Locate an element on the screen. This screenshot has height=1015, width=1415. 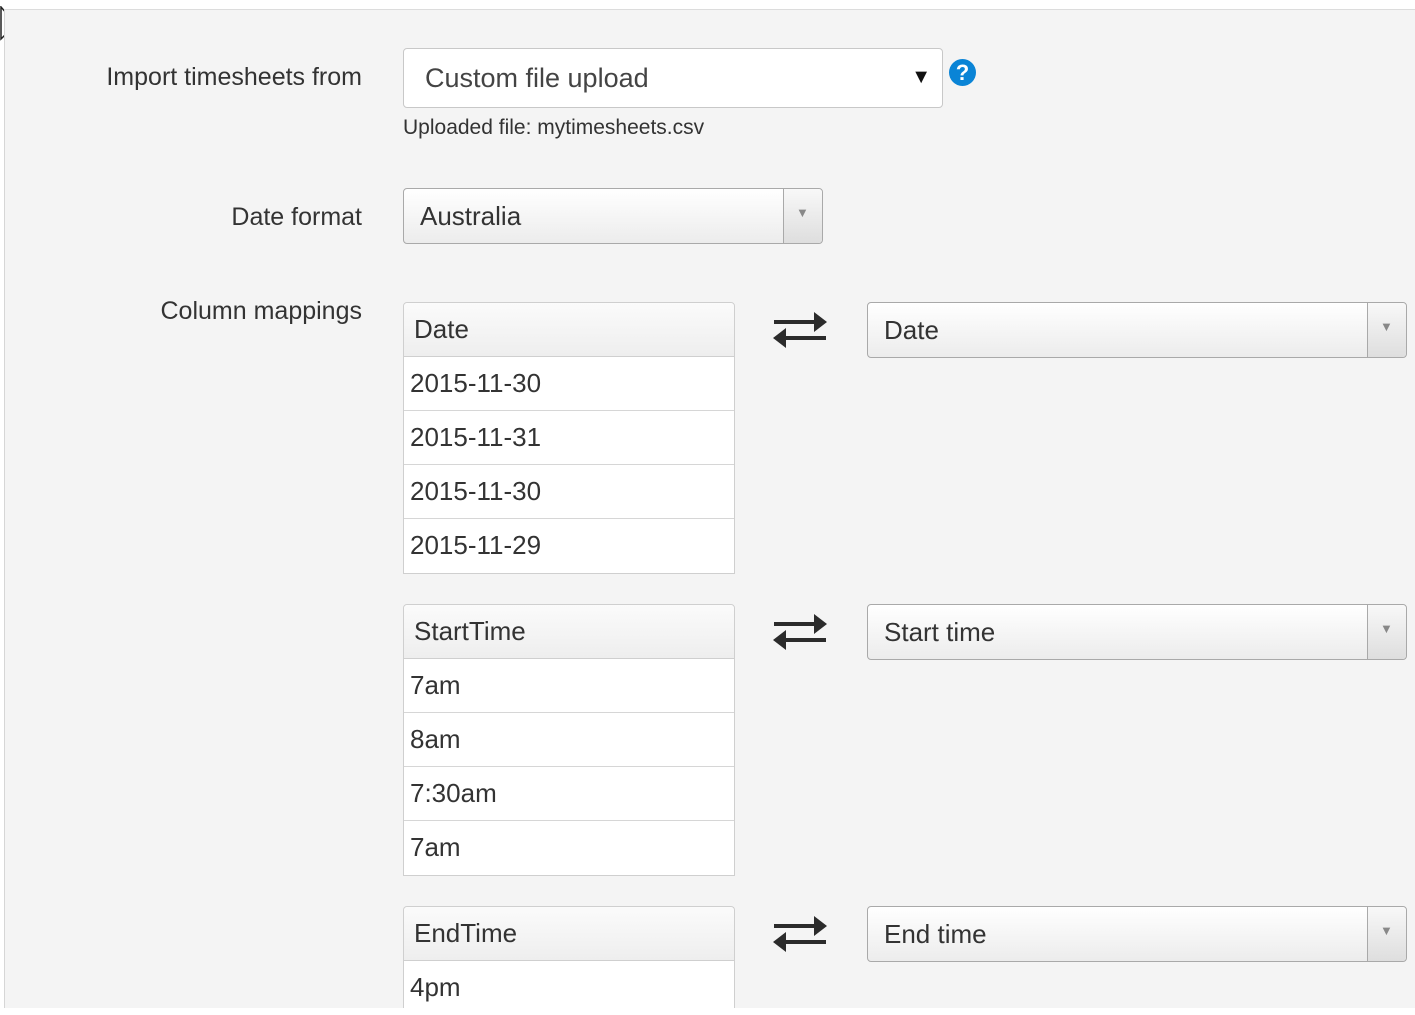
column-mappings-label: Column mappings is located at coordinates (261, 311).